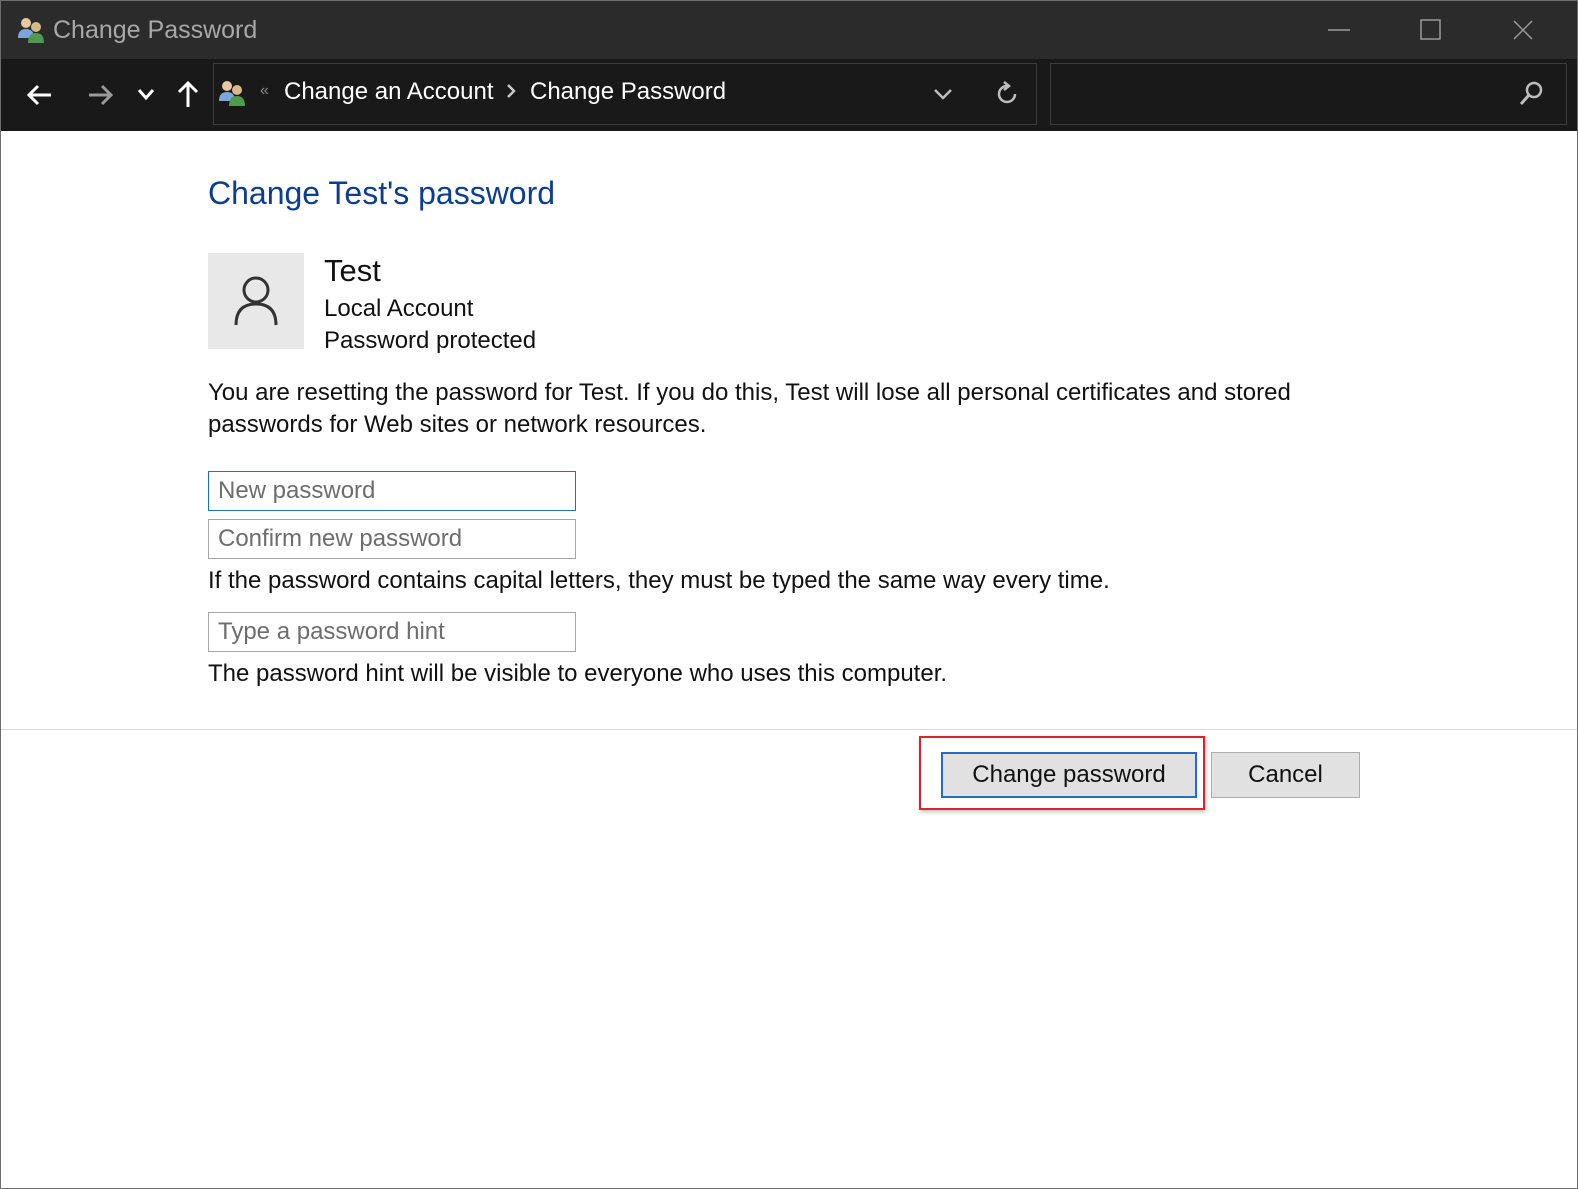 The width and height of the screenshot is (1578, 1189). I want to click on maximize-button, so click(1431, 30).